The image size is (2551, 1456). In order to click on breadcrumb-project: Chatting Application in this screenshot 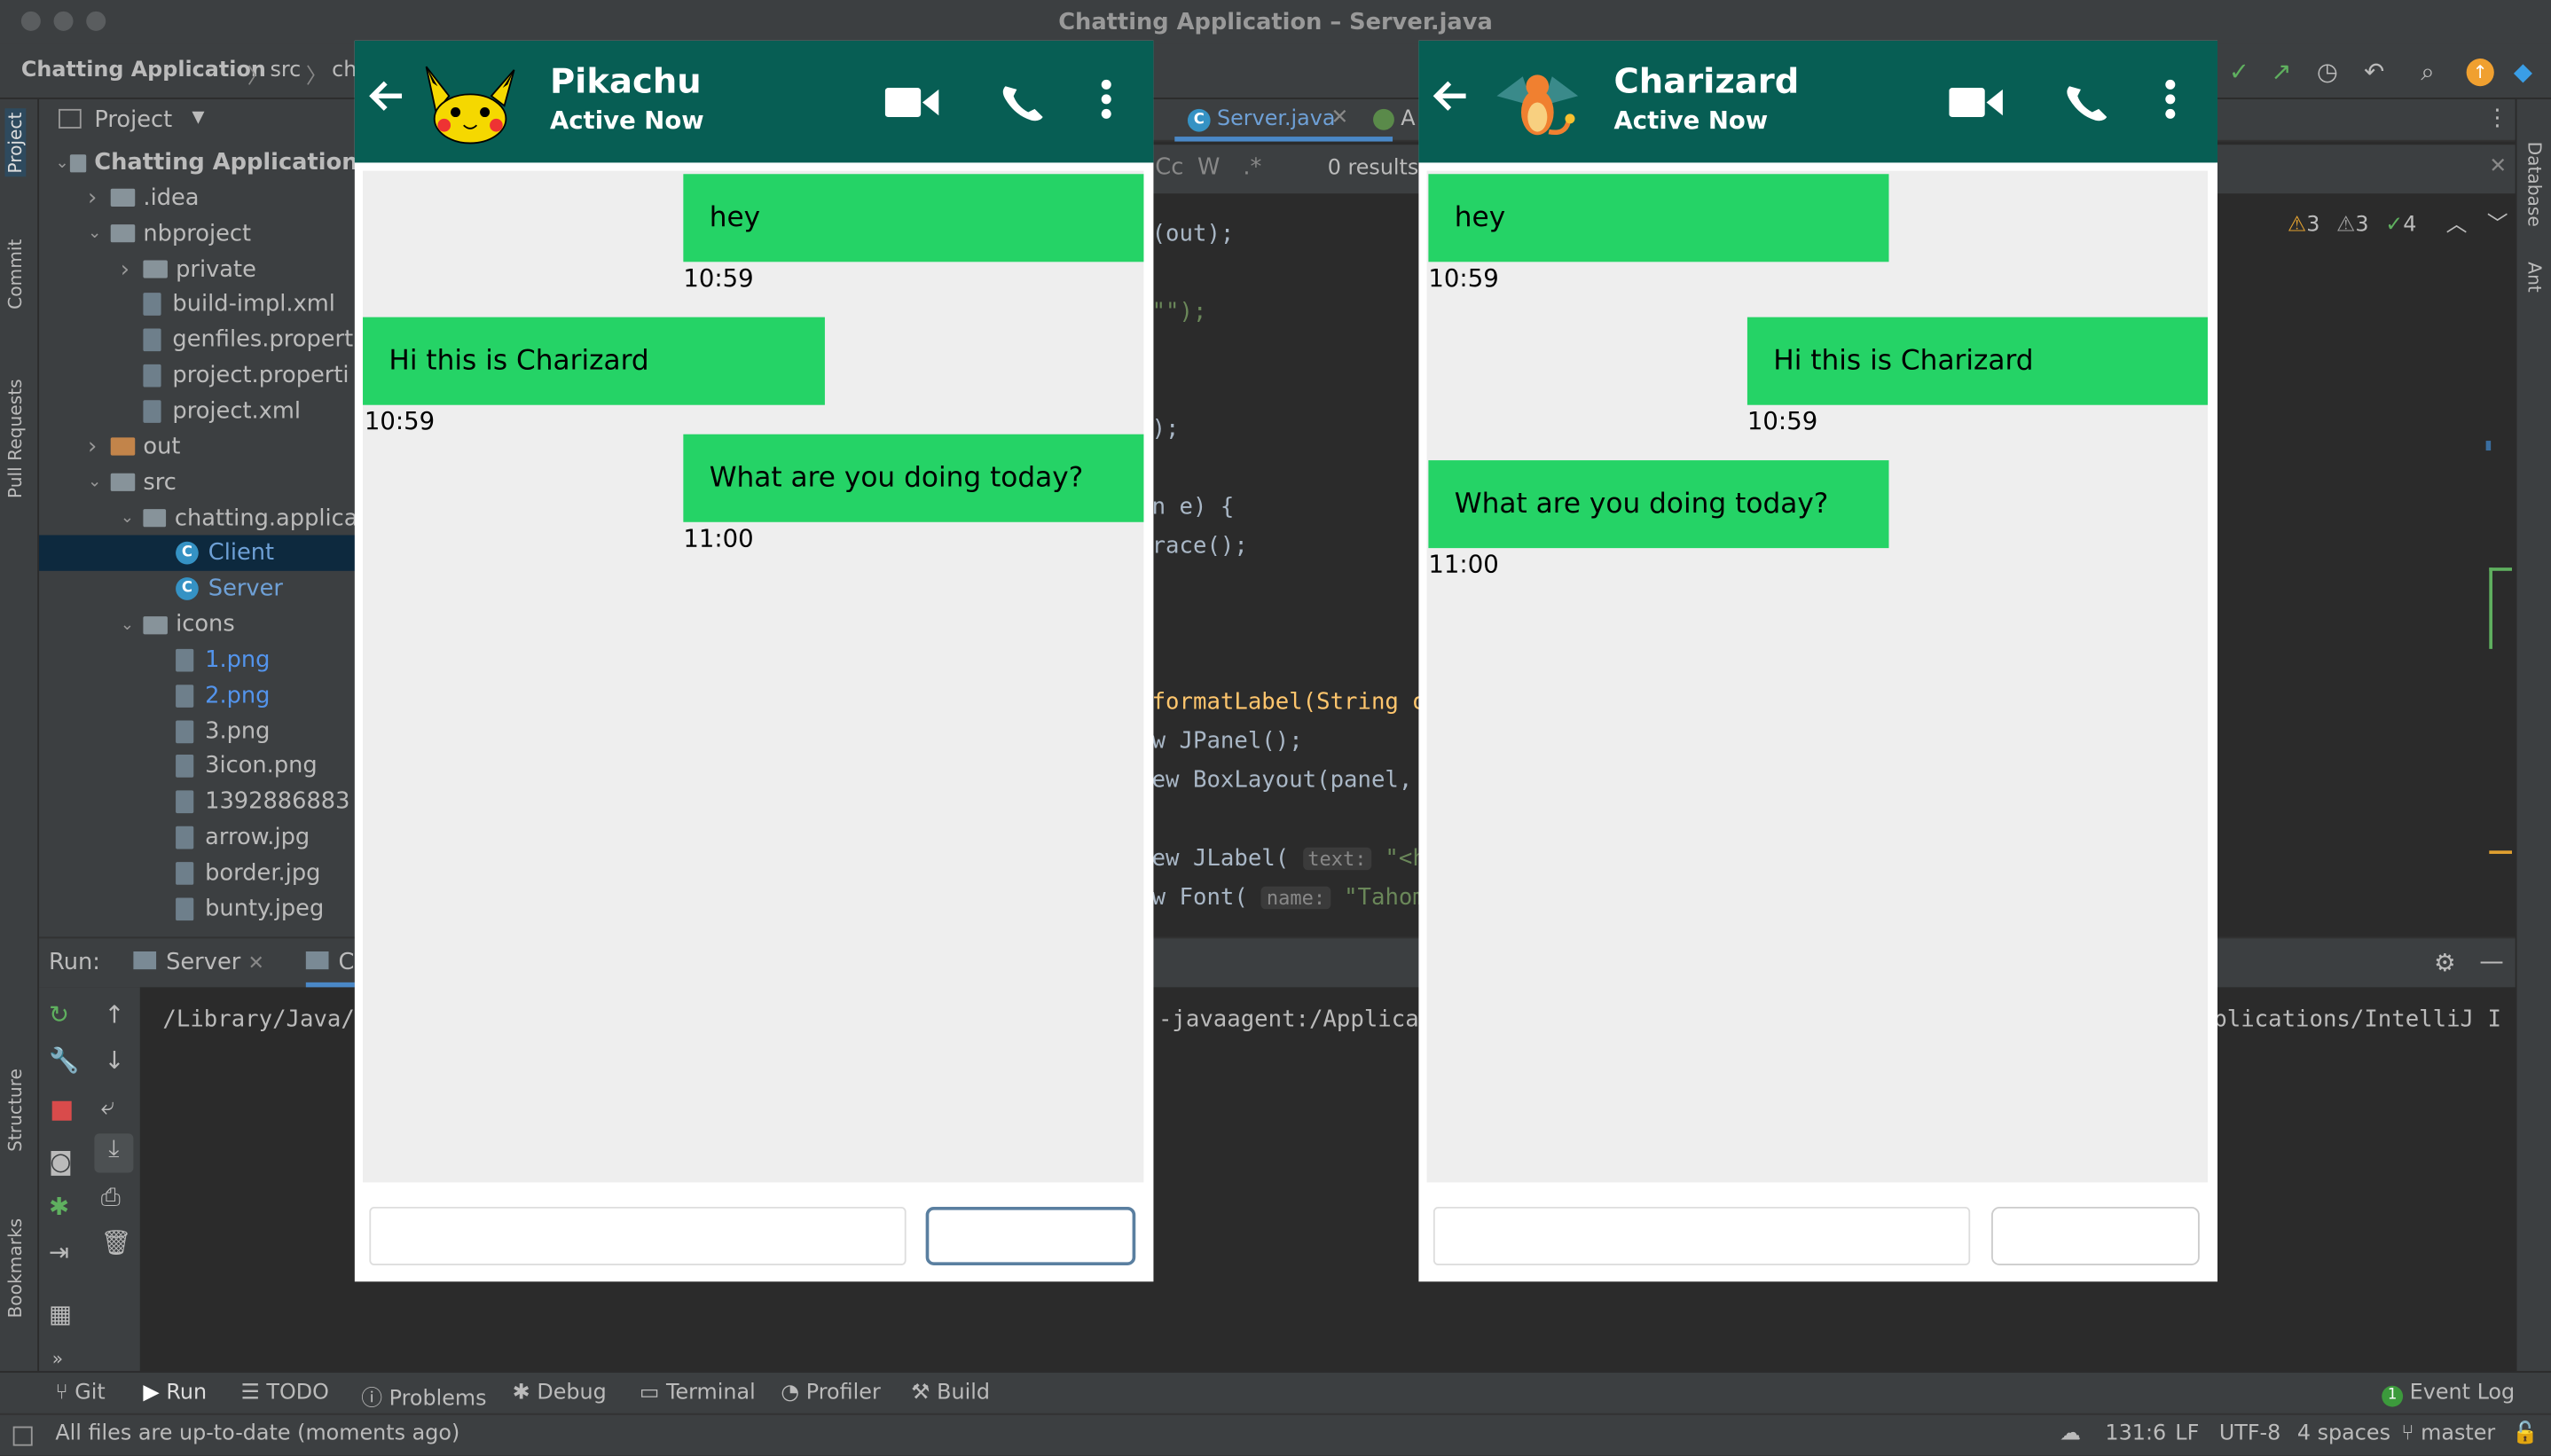, I will do `click(143, 71)`.